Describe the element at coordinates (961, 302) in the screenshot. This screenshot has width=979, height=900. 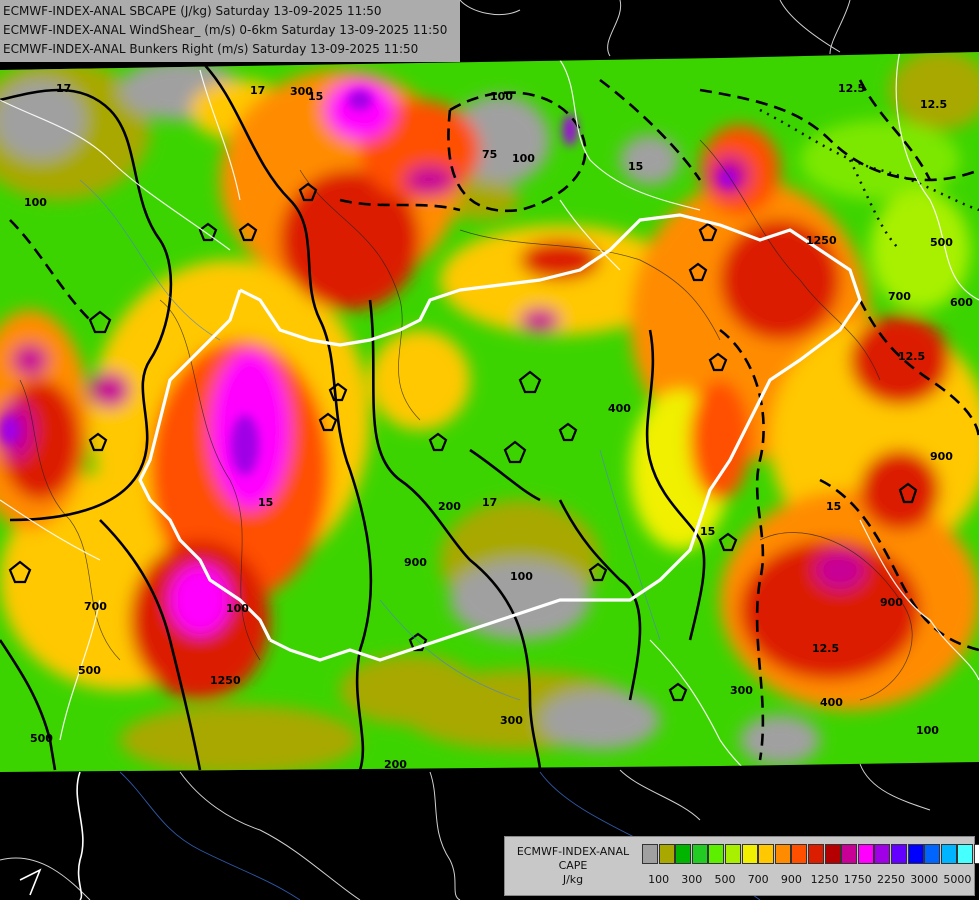
I see `contour-label: 600` at that location.